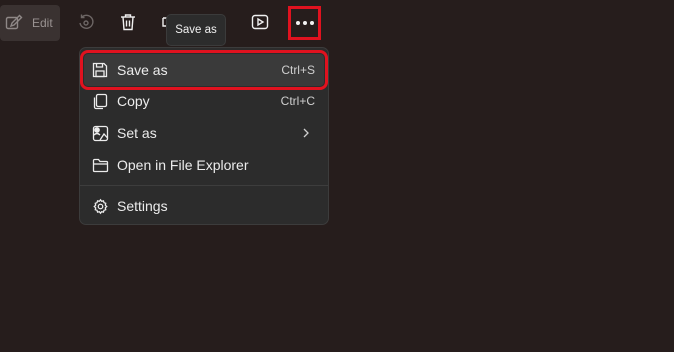 This screenshot has width=674, height=352. I want to click on menu-item-copy: Copy Ctrl+C, so click(204, 101).